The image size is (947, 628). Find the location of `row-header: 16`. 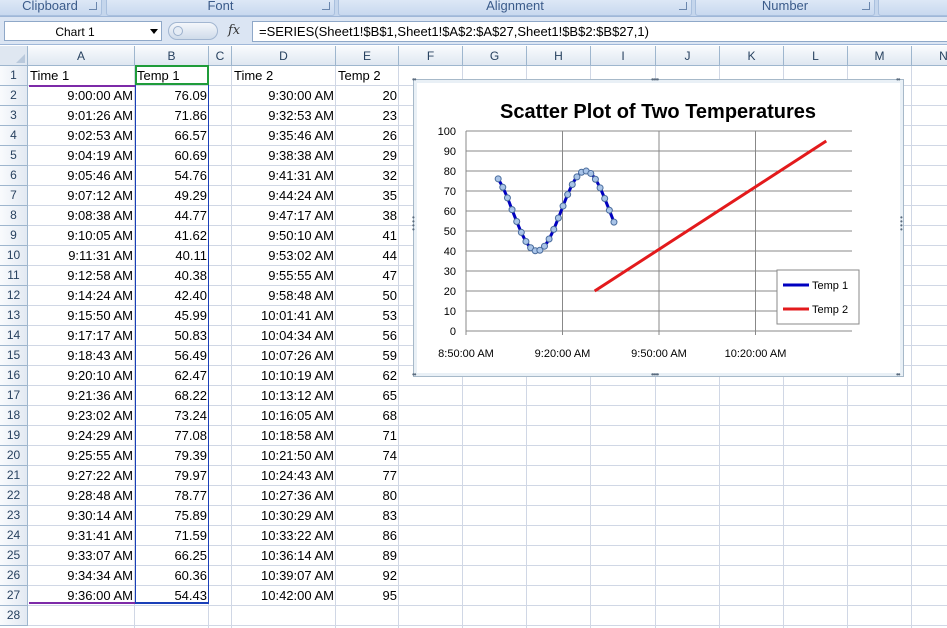

row-header: 16 is located at coordinates (14, 376).